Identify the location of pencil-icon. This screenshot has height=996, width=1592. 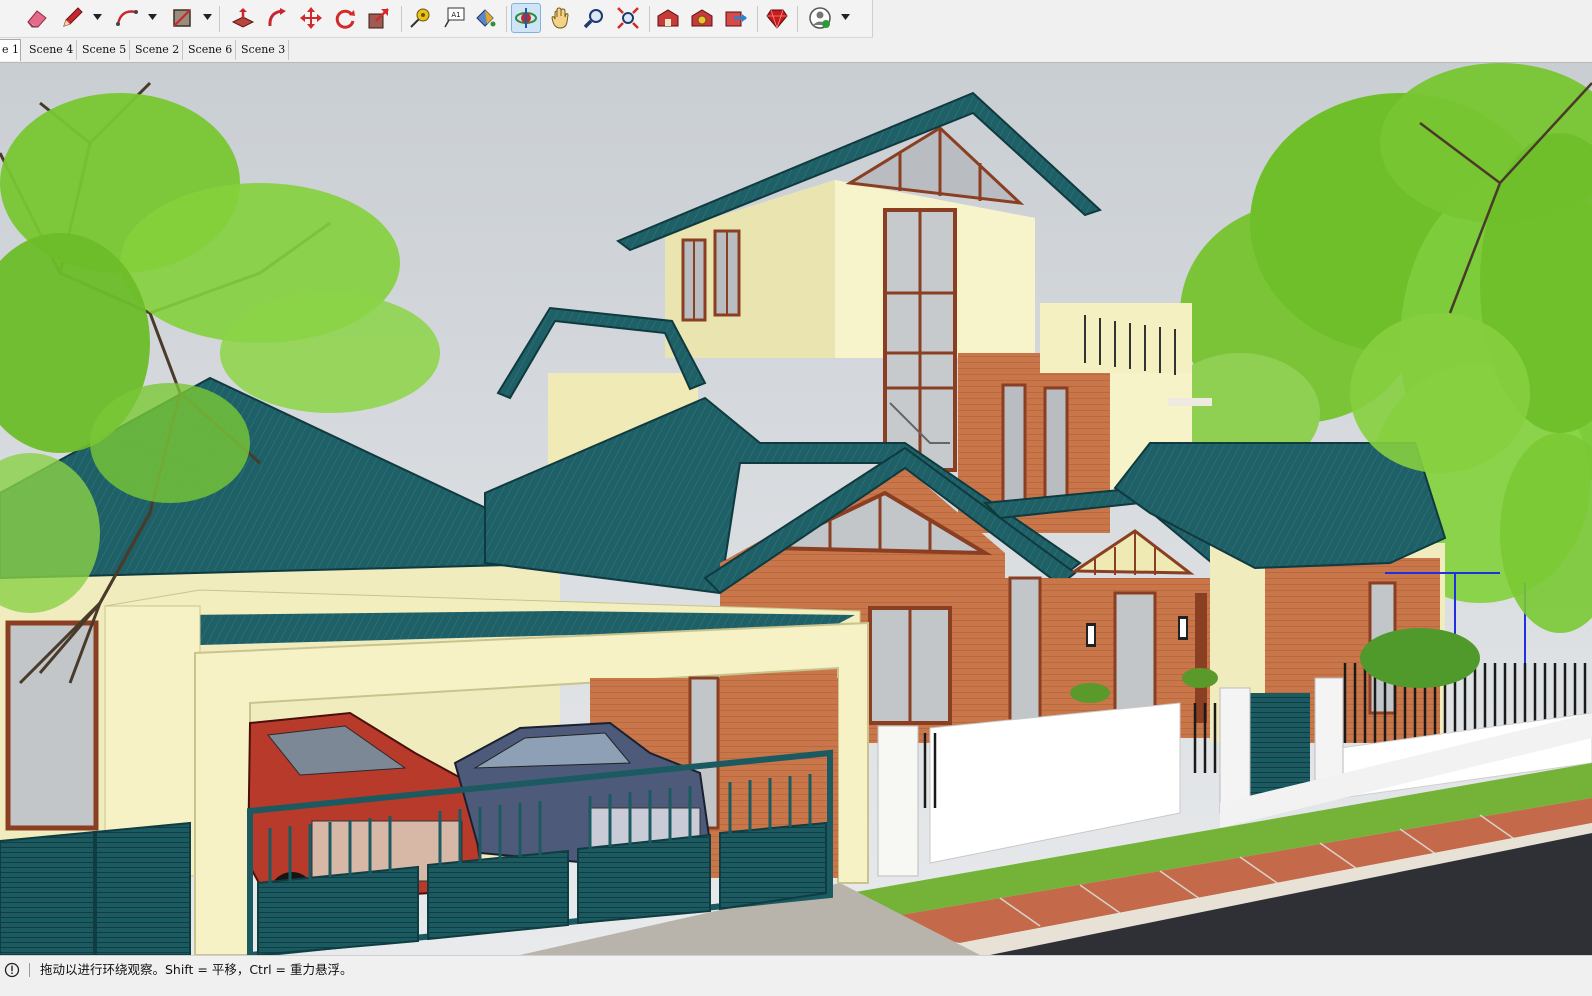
(73, 17).